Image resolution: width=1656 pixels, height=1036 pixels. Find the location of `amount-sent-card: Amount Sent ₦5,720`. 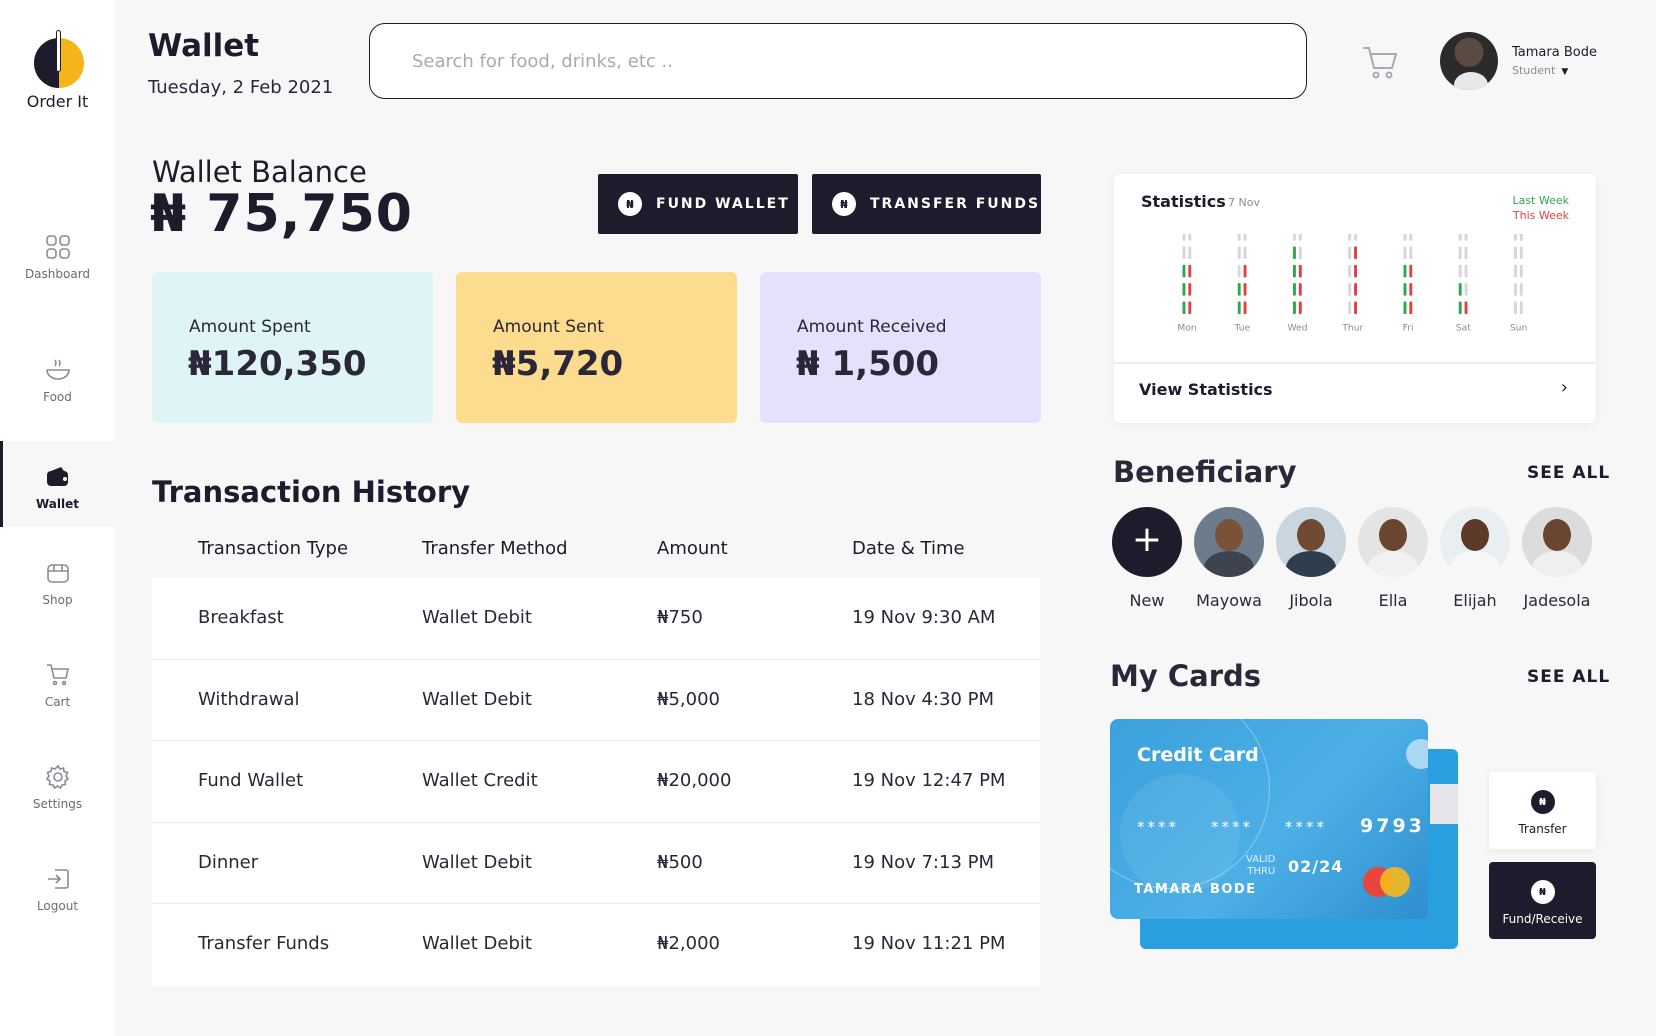

amount-sent-card: Amount Sent ₦5,720 is located at coordinates (596, 347).